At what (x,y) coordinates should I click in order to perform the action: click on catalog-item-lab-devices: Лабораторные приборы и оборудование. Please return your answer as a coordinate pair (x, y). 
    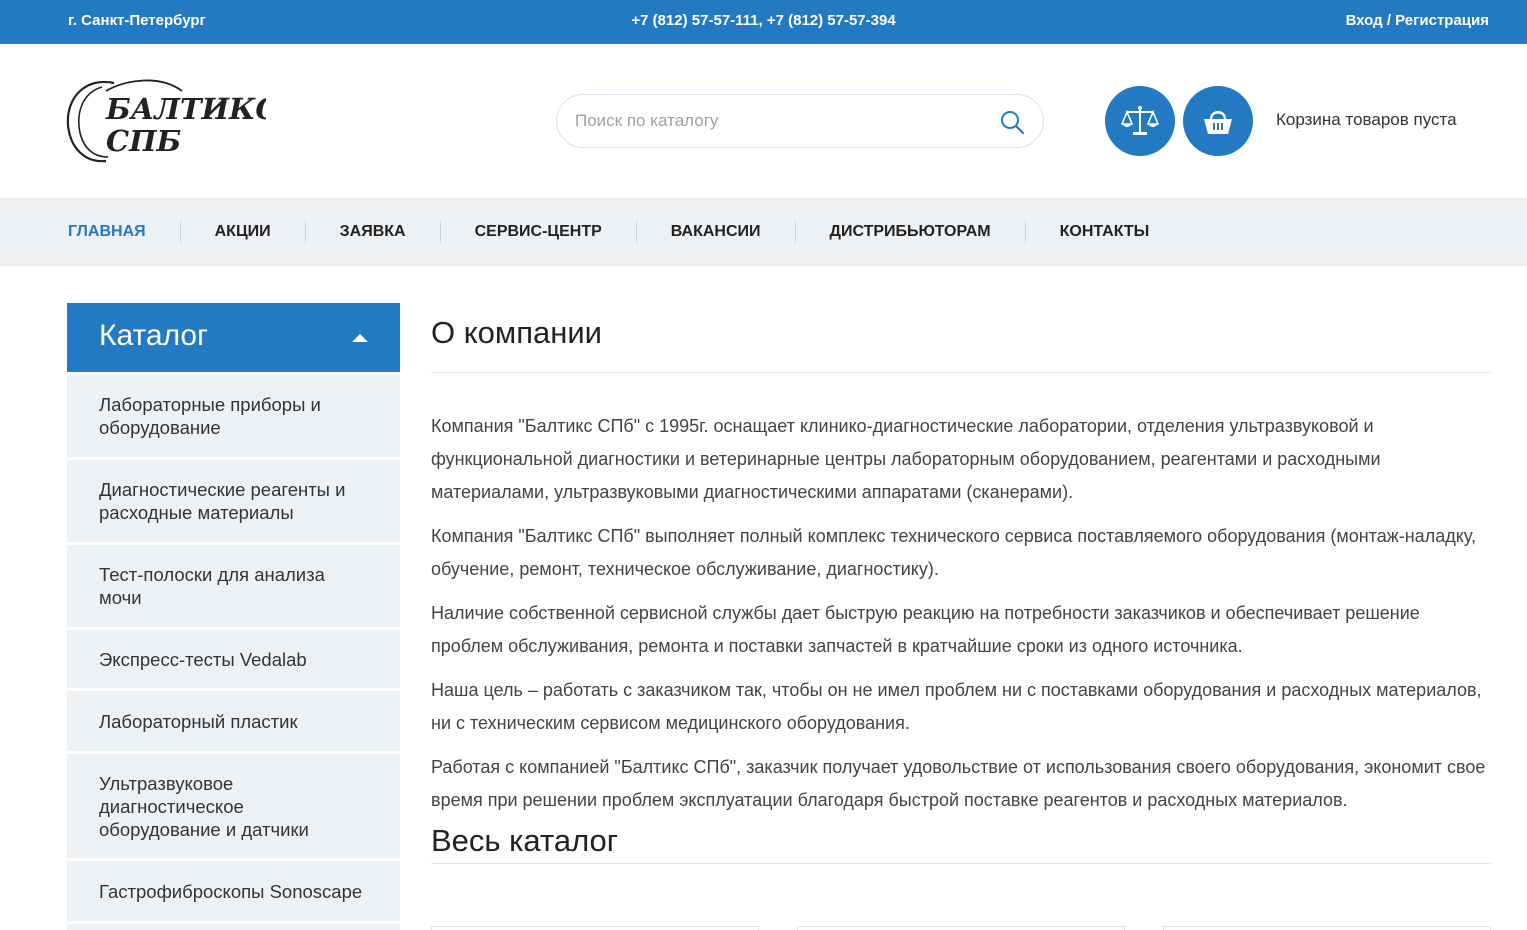
    Looking at the image, I should click on (233, 414).